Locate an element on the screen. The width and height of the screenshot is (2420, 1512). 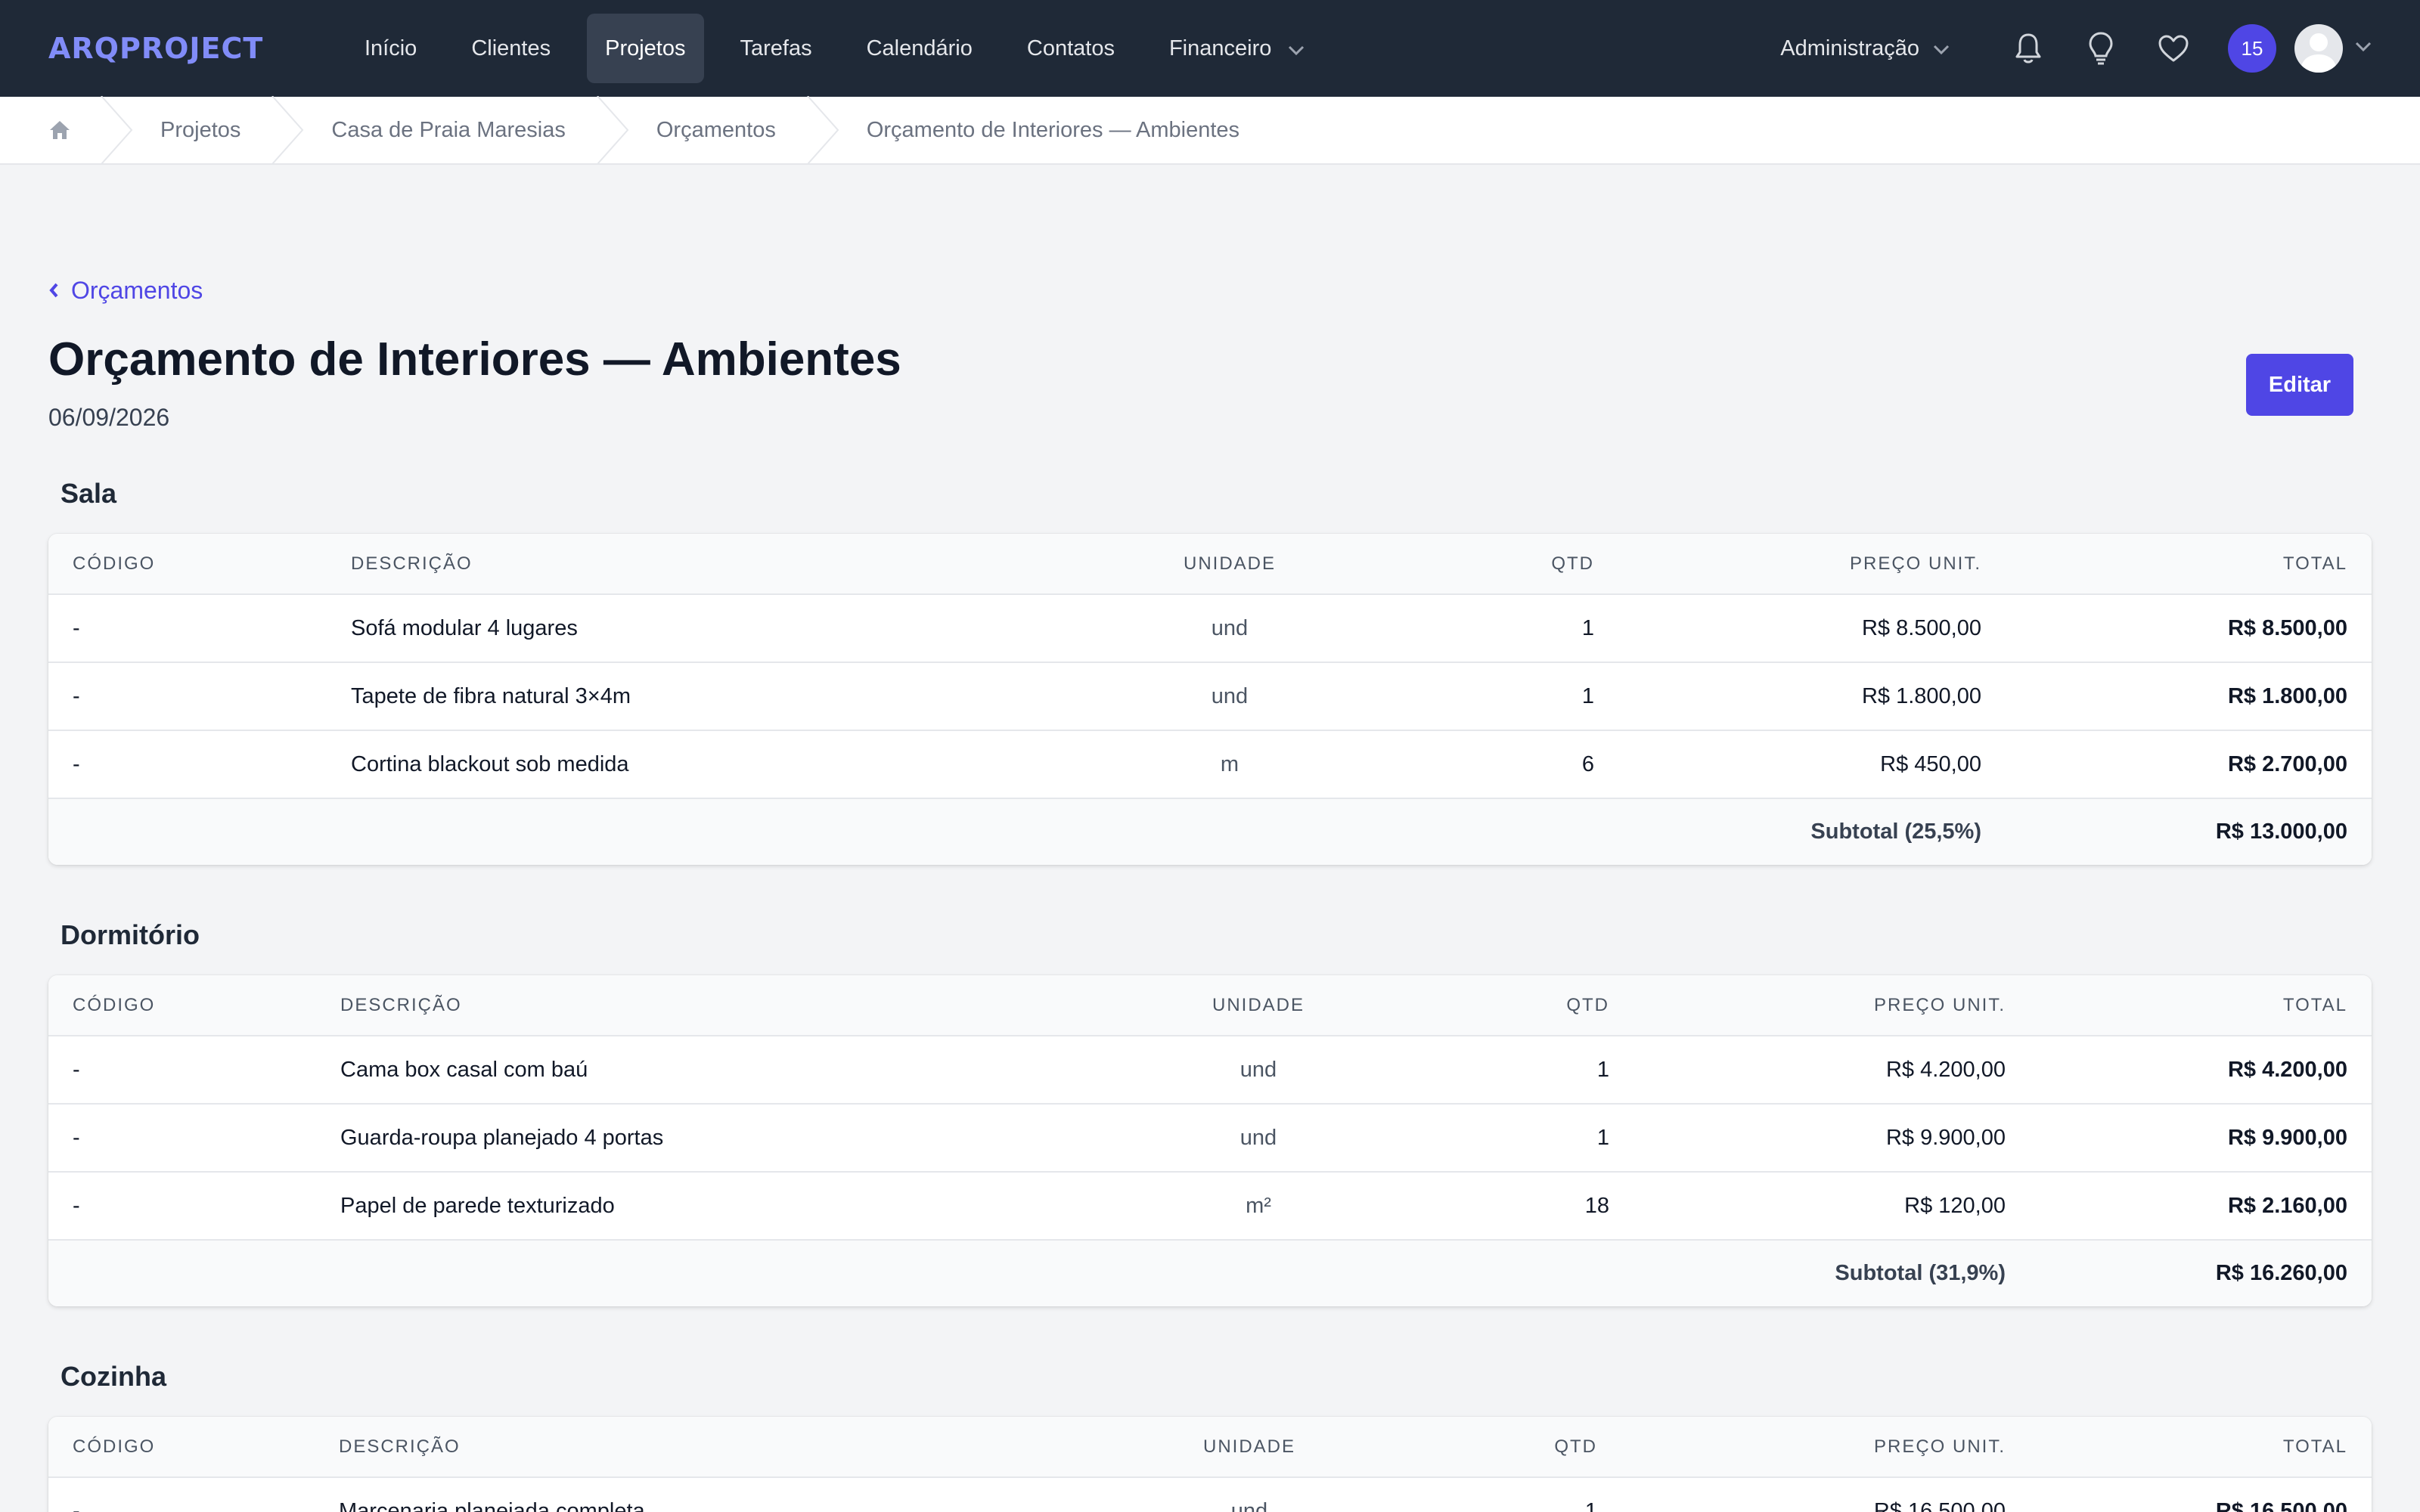
nav-item-financeiro-label: Financeiro is located at coordinates (1220, 48).